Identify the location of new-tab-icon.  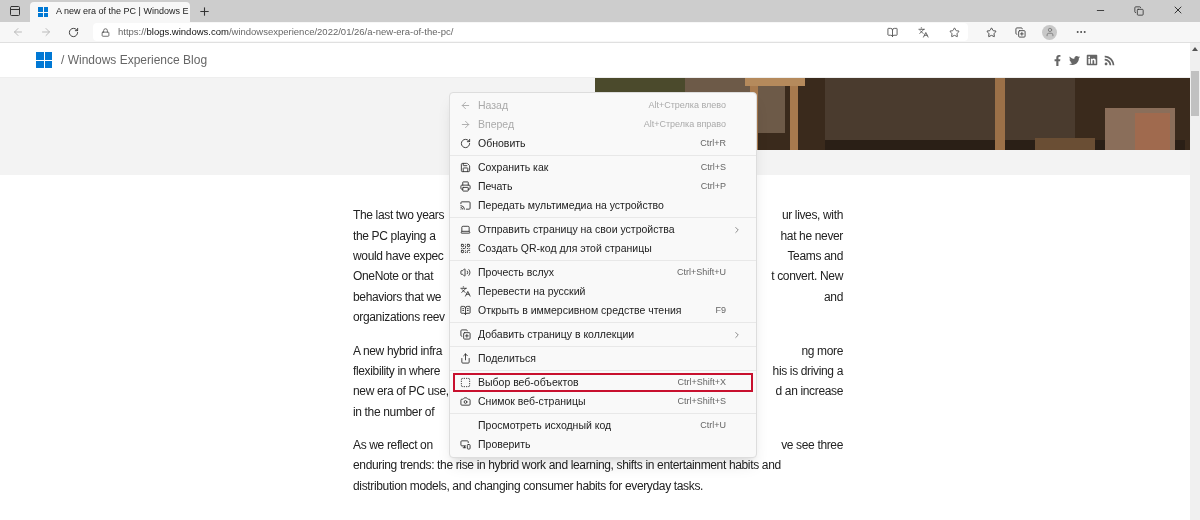
(204, 11).